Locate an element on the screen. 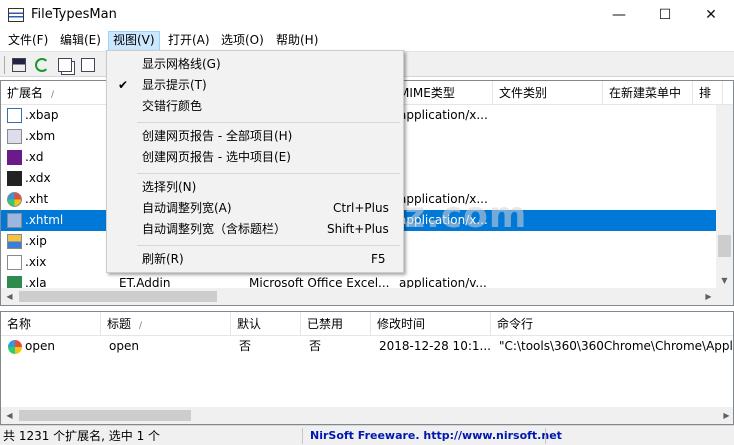 This screenshot has width=734, height=445. menu-options: 选项(O) is located at coordinates (242, 41).